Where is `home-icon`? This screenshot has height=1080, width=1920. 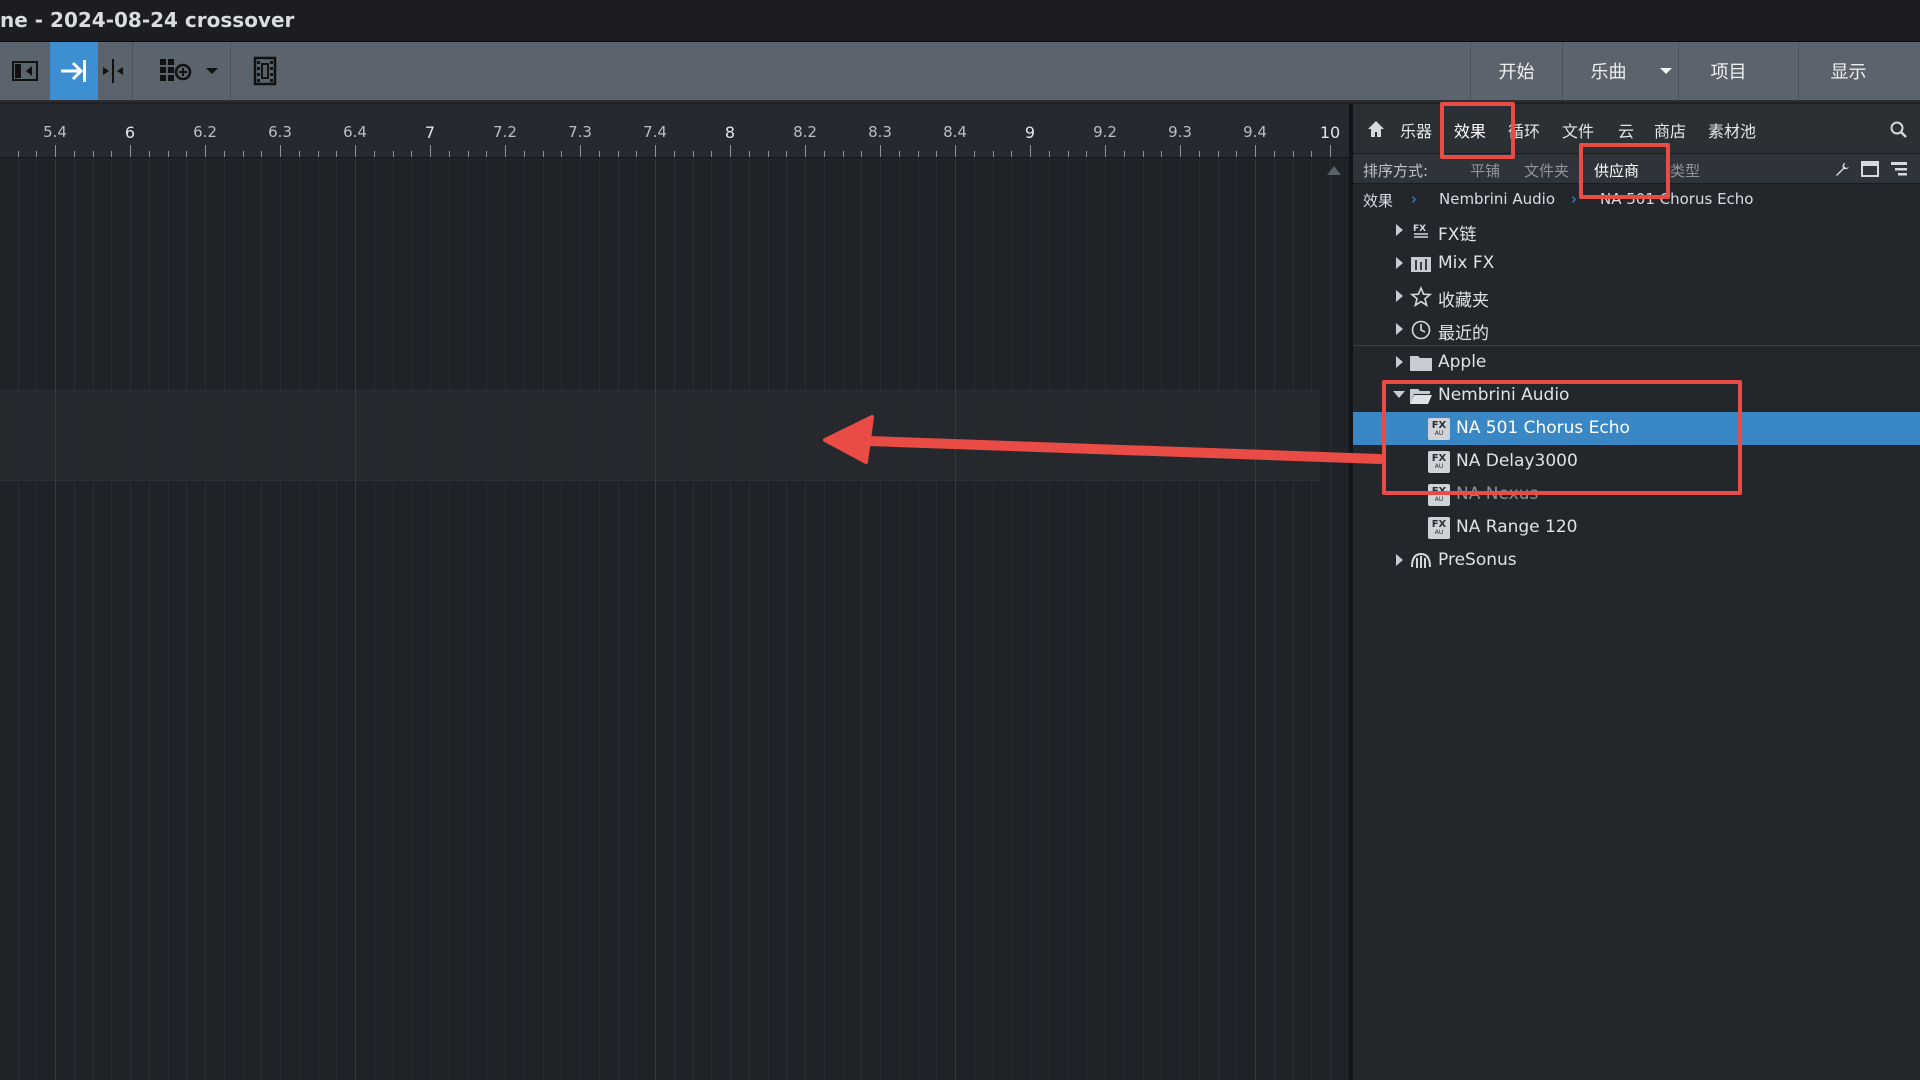
home-icon is located at coordinates (1376, 129).